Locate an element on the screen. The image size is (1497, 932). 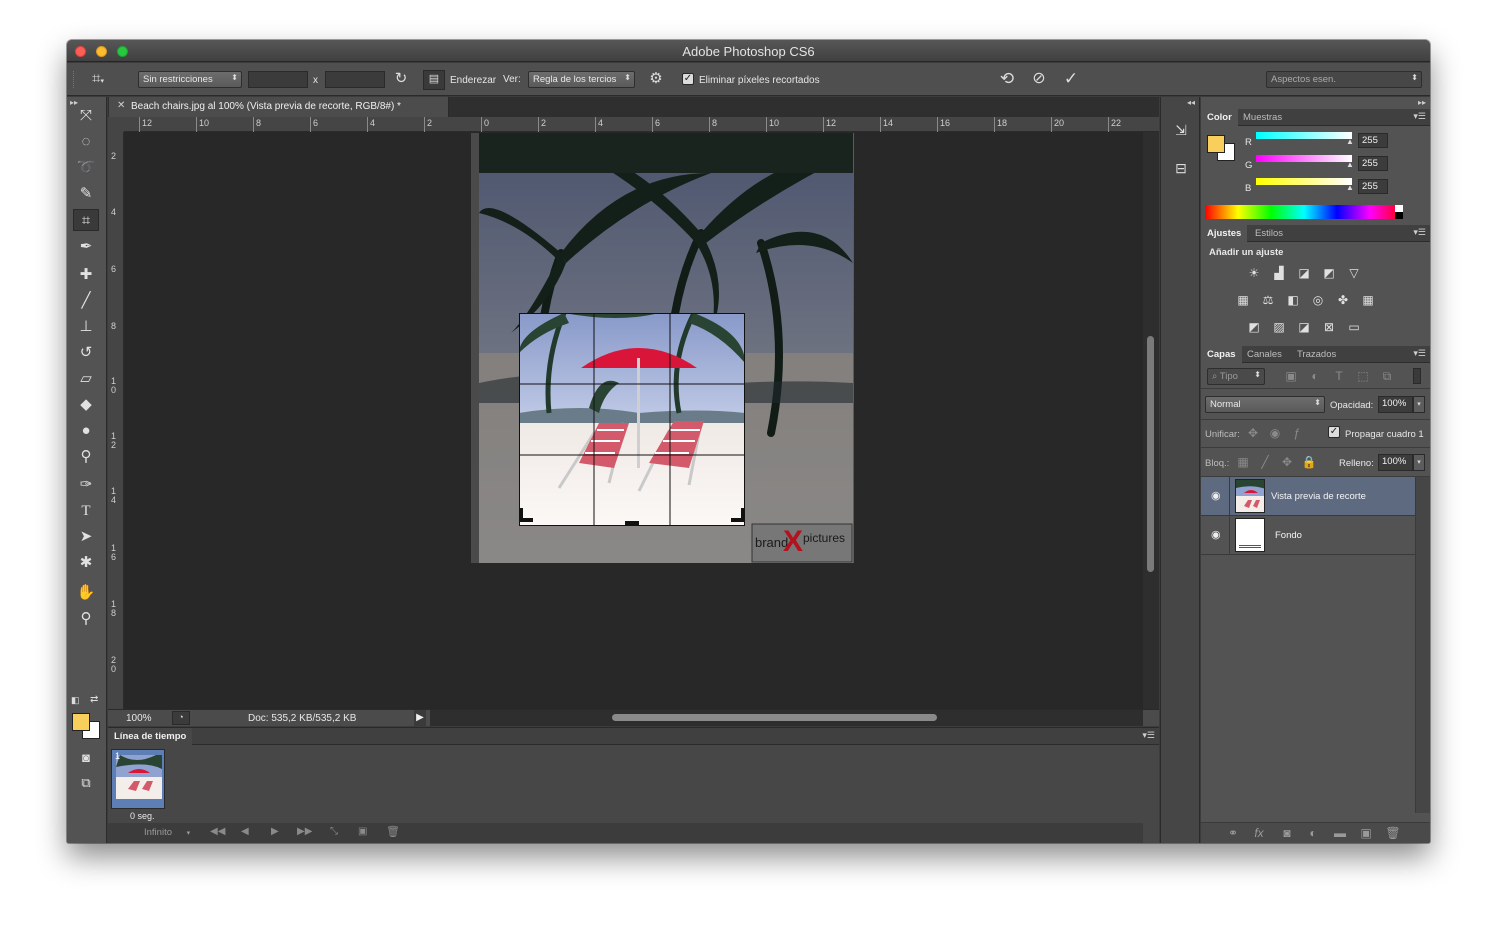
crop-icon: ⌗▾ is located at coordinates (98, 80).